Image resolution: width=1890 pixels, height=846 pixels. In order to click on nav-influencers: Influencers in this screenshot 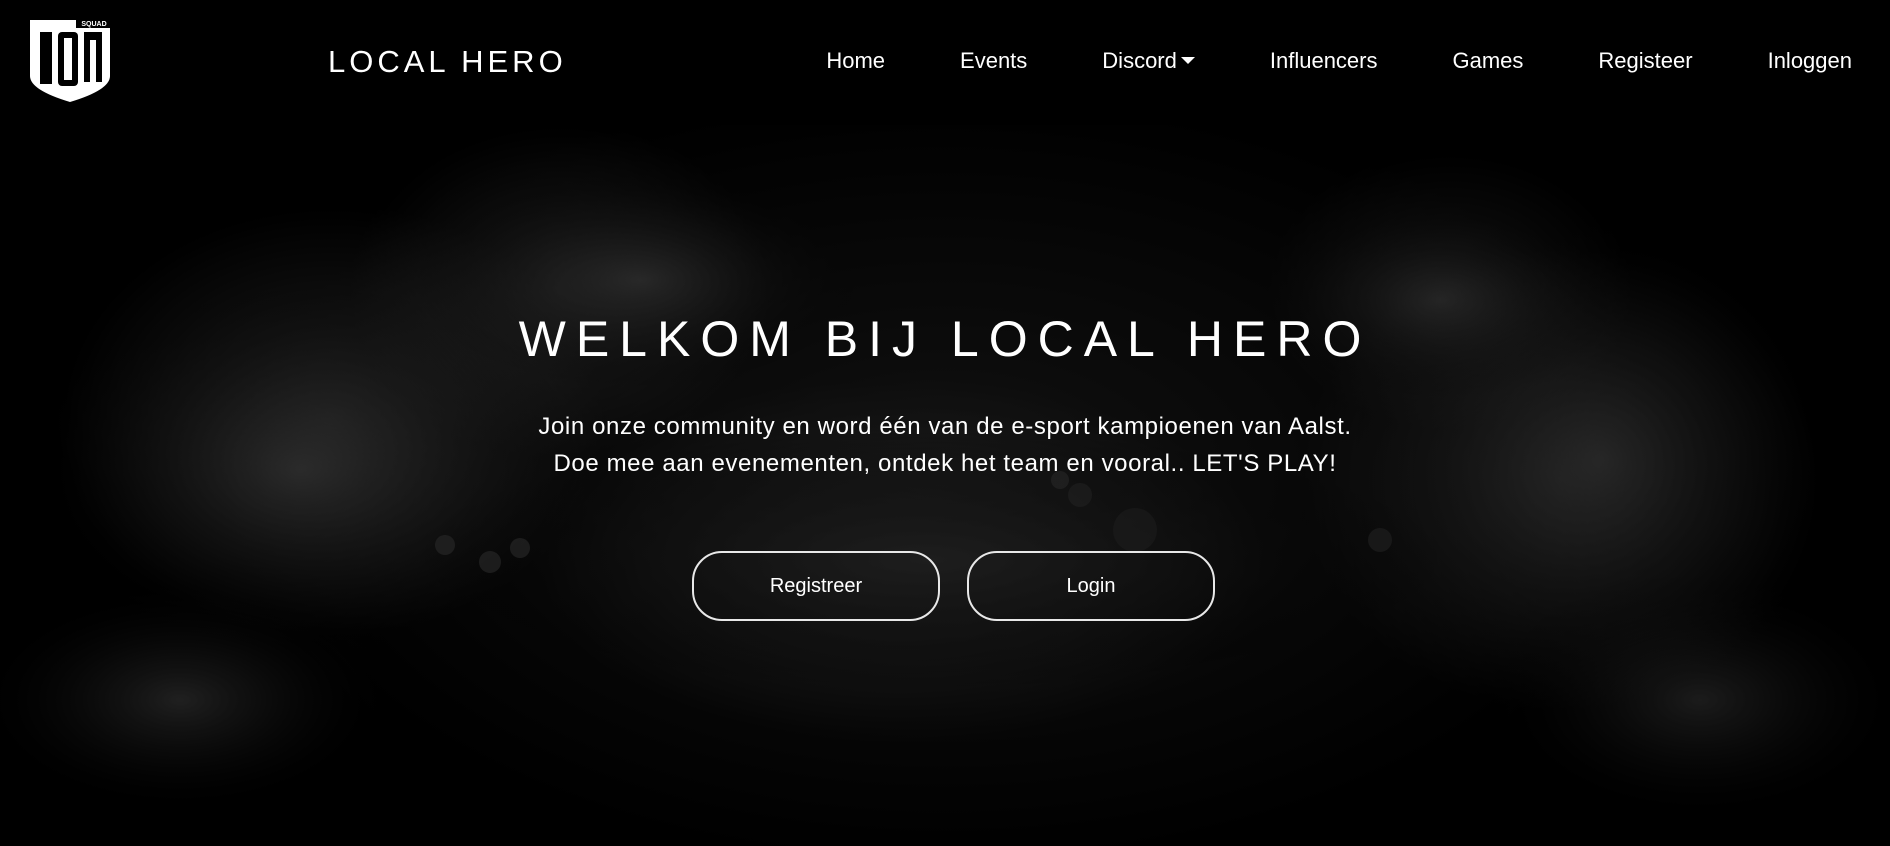, I will do `click(1324, 61)`.